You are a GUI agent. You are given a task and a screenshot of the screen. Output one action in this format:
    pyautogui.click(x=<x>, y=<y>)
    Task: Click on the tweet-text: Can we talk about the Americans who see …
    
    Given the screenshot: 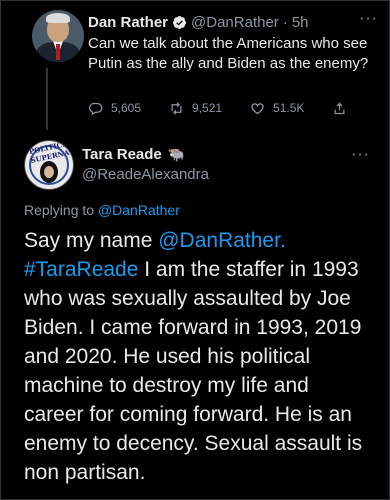 What is the action you would take?
    pyautogui.click(x=228, y=53)
    